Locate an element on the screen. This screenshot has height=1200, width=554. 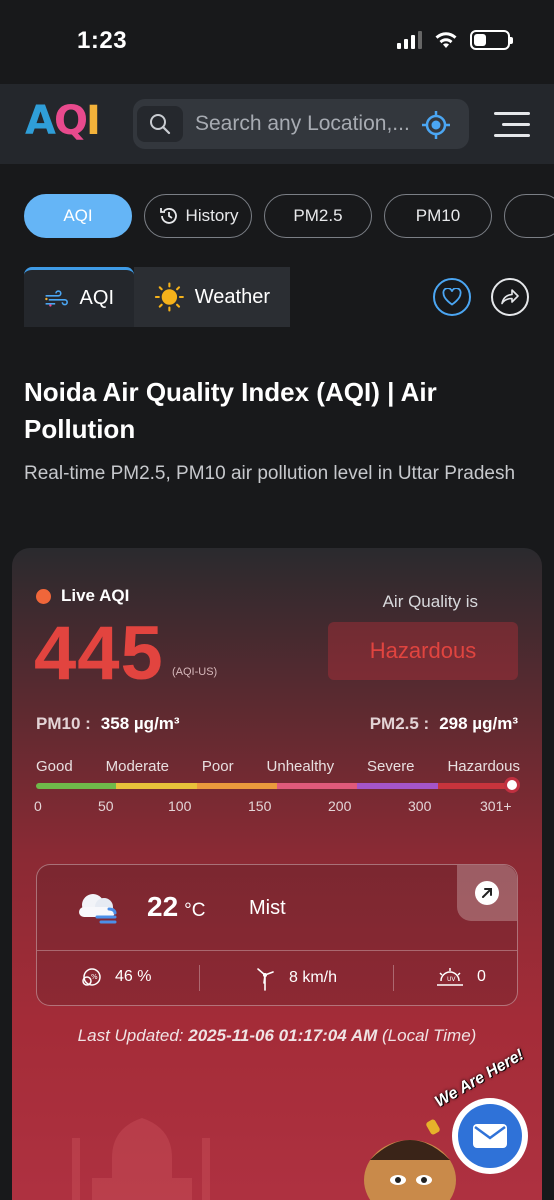
uv-index-icon: UV is located at coordinates (450, 977).